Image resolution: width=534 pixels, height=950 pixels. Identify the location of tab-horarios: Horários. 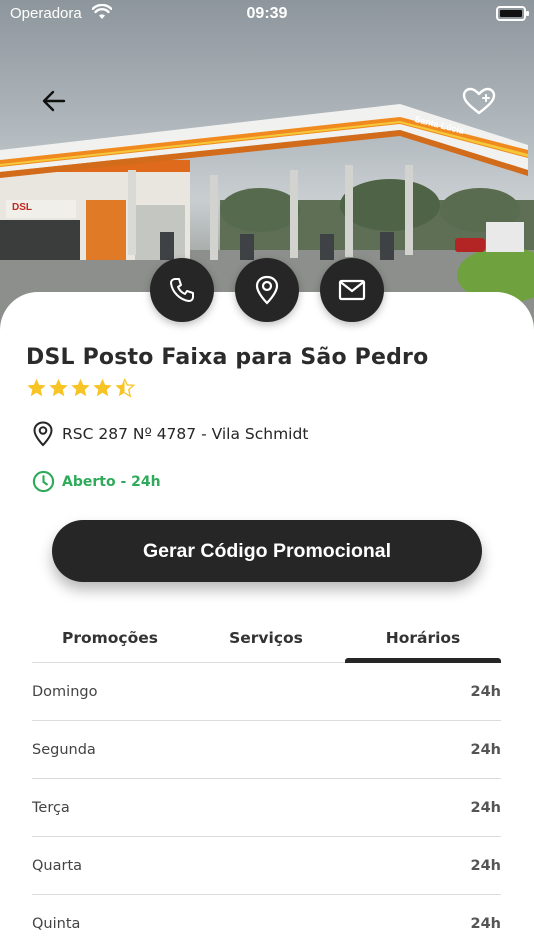
(423, 641).